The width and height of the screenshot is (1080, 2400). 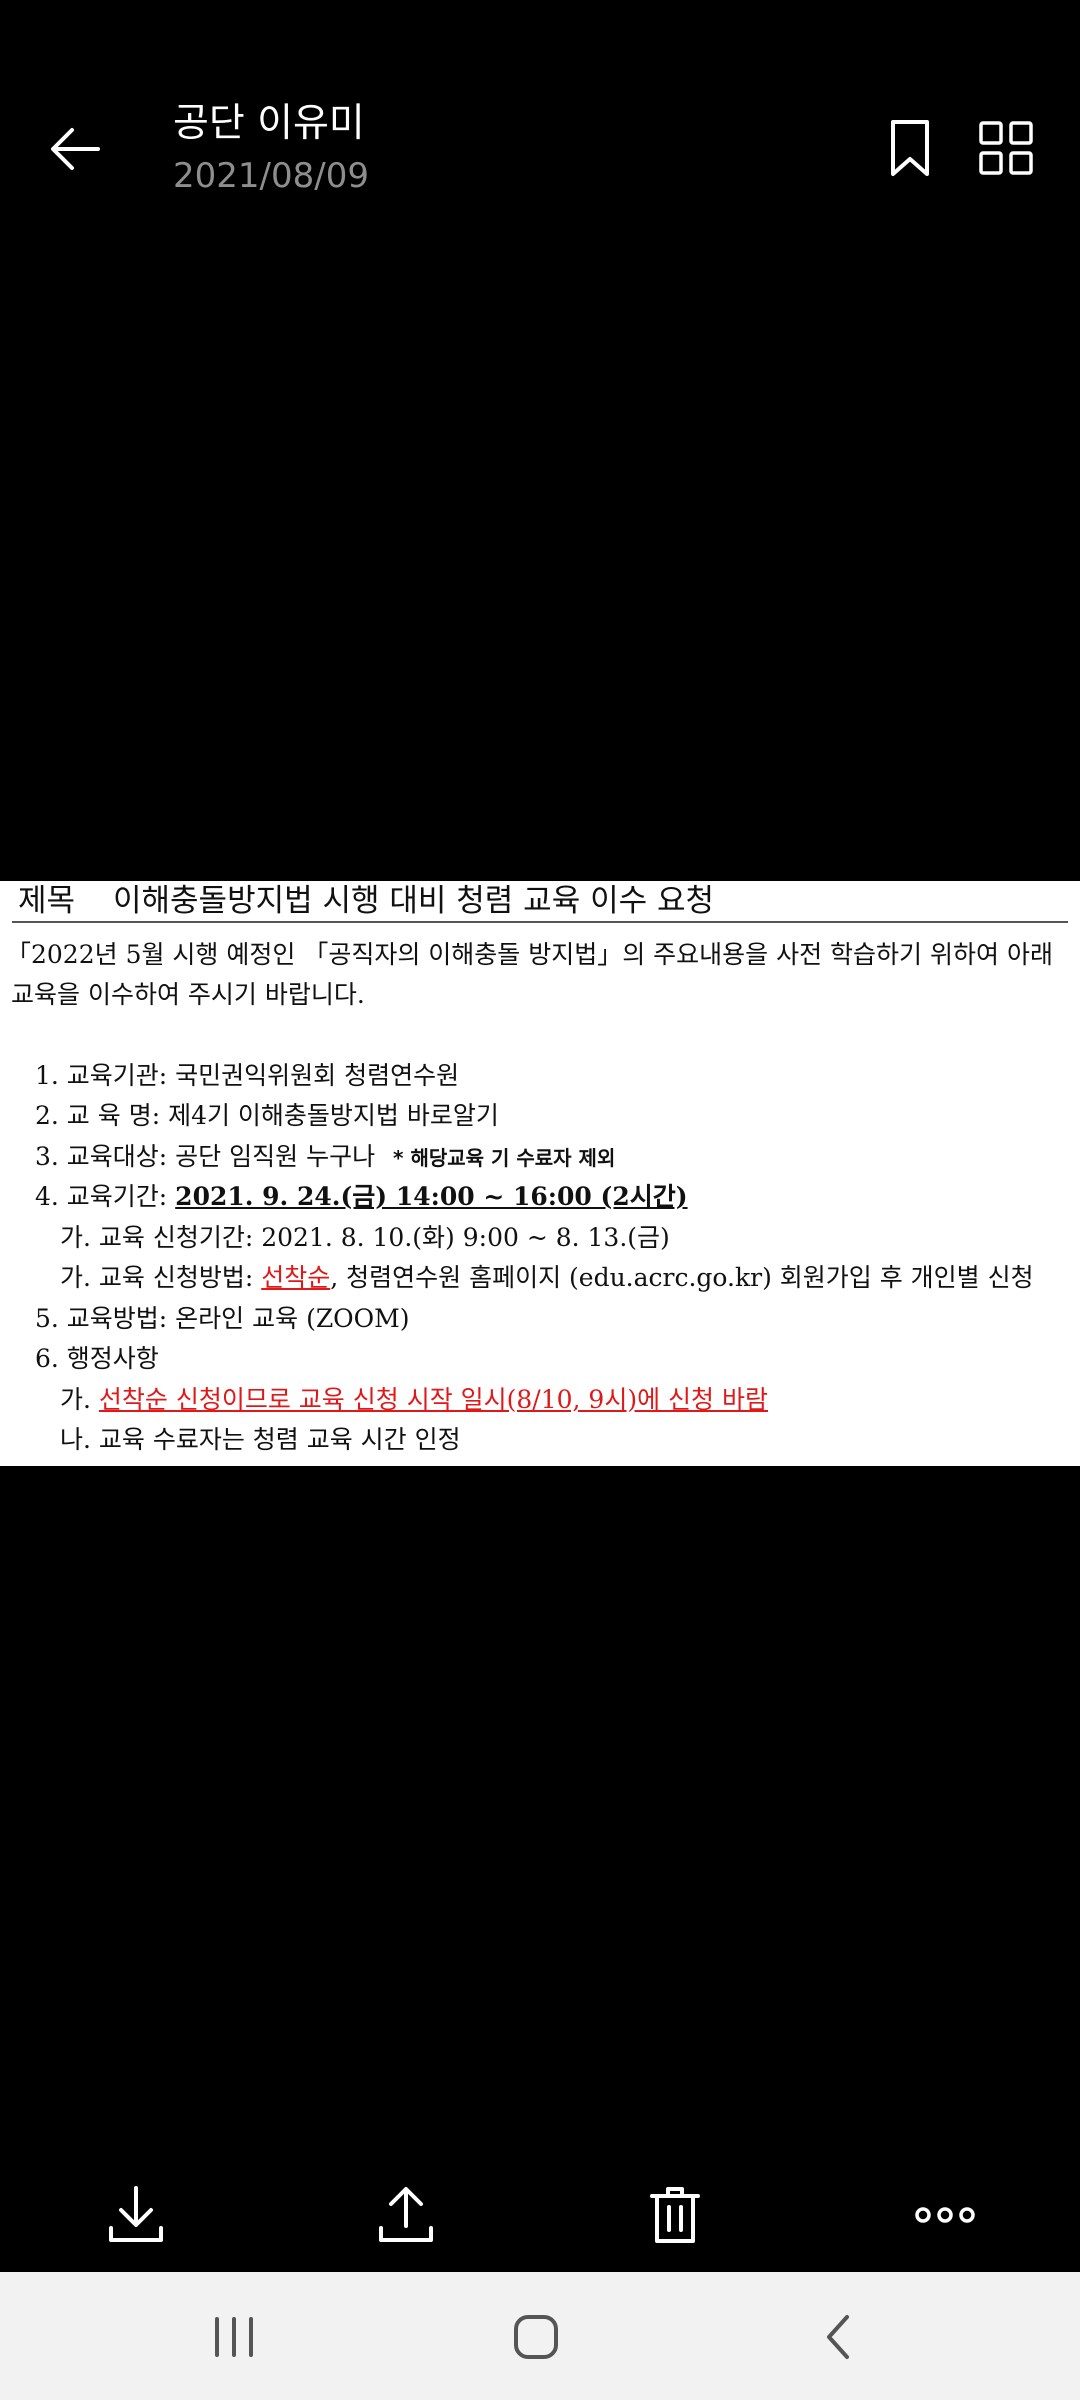 I want to click on item-6b: 나. 교육 수료자는 청렴 교육 시간 인정, so click(x=260, y=1439).